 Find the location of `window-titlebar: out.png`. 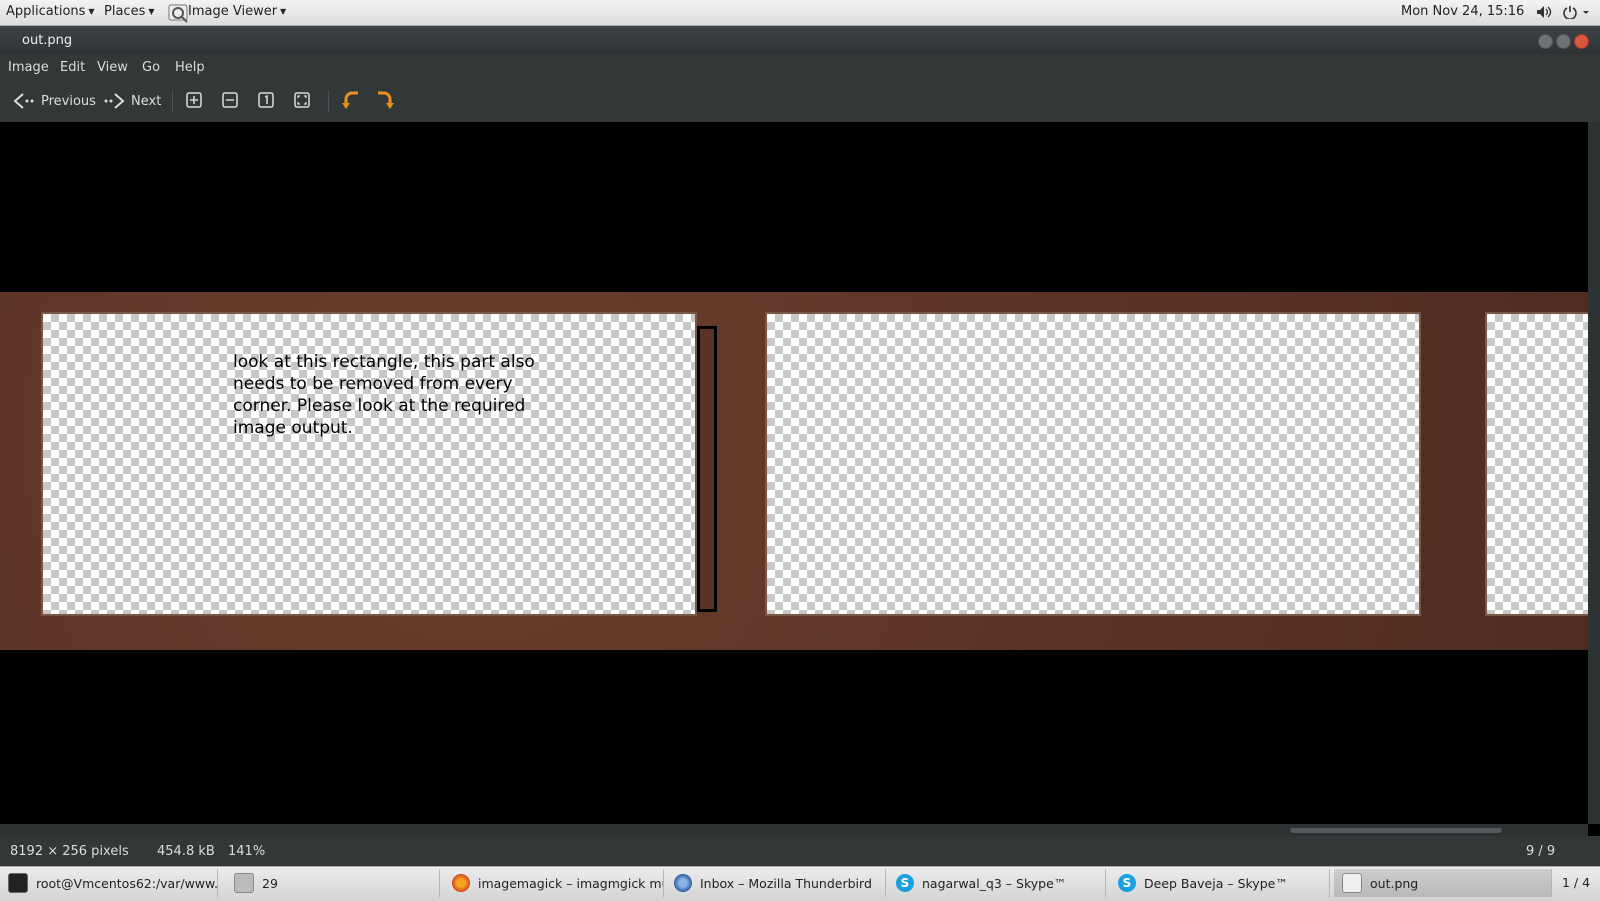

window-titlebar: out.png is located at coordinates (800, 40).